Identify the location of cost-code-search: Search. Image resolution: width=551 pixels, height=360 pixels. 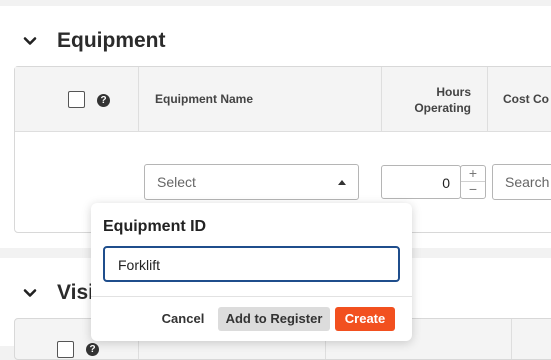
(521, 182).